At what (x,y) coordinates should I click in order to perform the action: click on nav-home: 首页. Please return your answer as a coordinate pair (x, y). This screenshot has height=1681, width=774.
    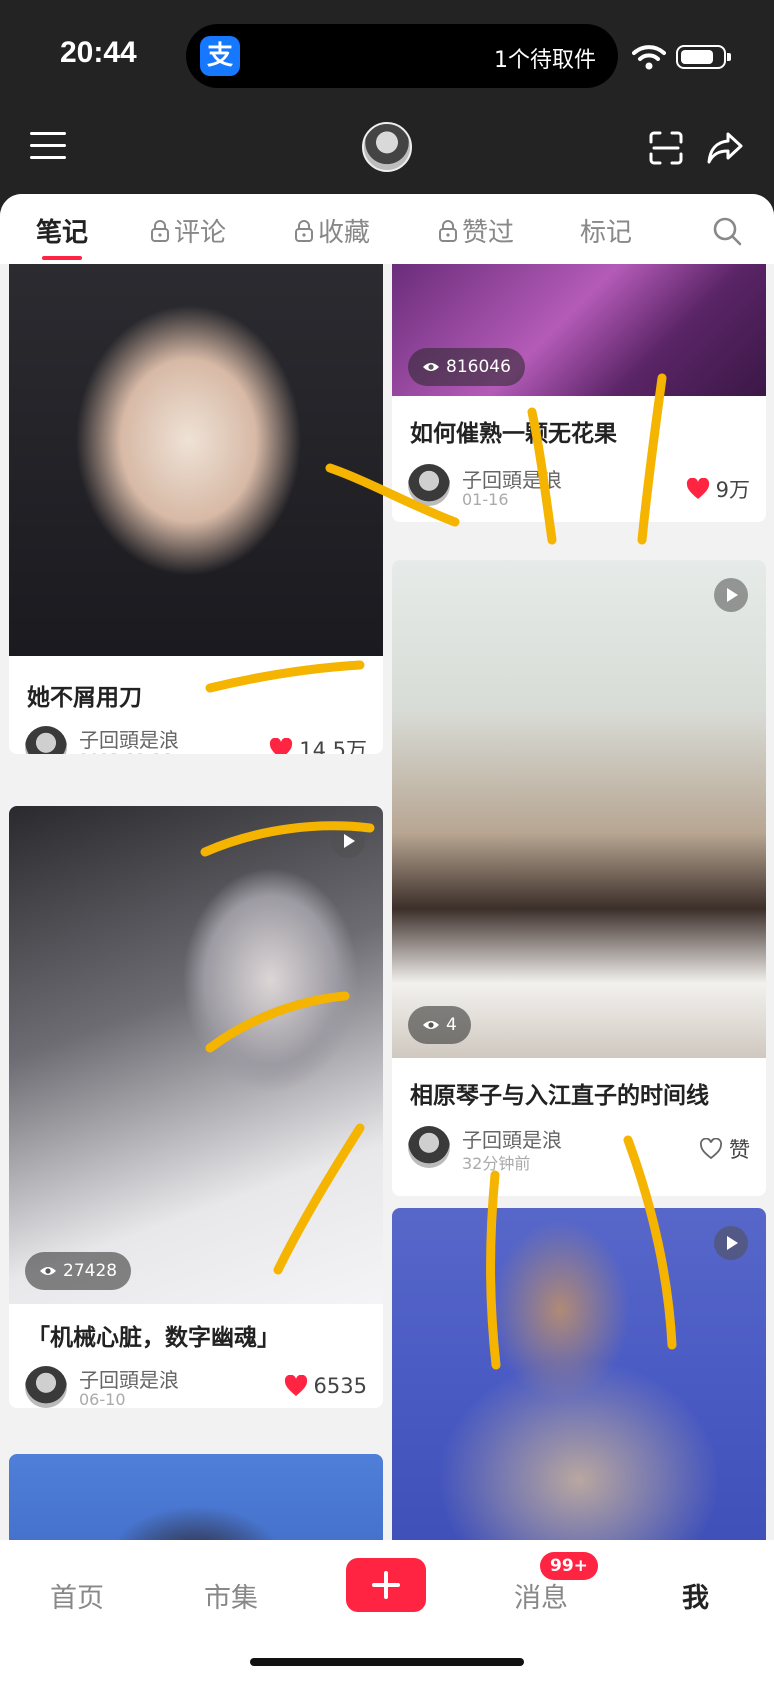
    Looking at the image, I should click on (77, 1595).